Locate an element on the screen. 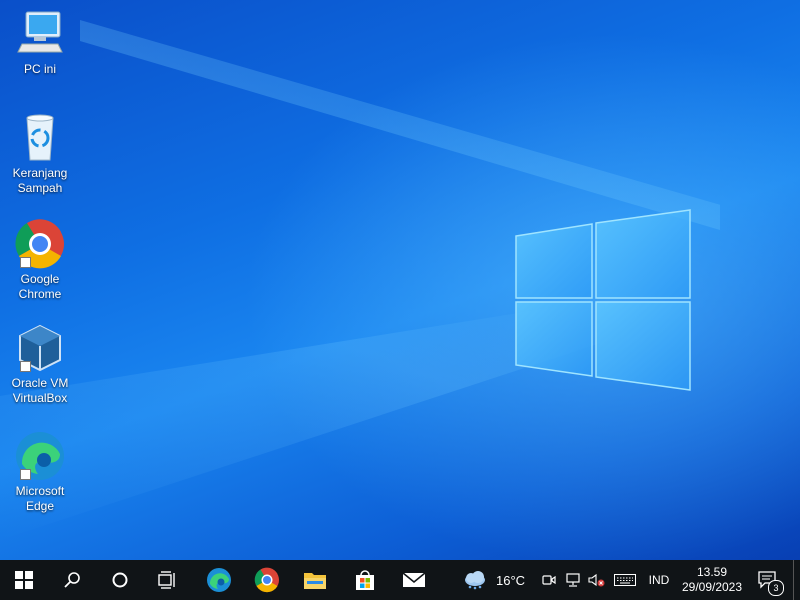 This screenshot has width=800, height=600. desktop-icon-recycle-bin: Keranjang Sampah is located at coordinates (40, 154).